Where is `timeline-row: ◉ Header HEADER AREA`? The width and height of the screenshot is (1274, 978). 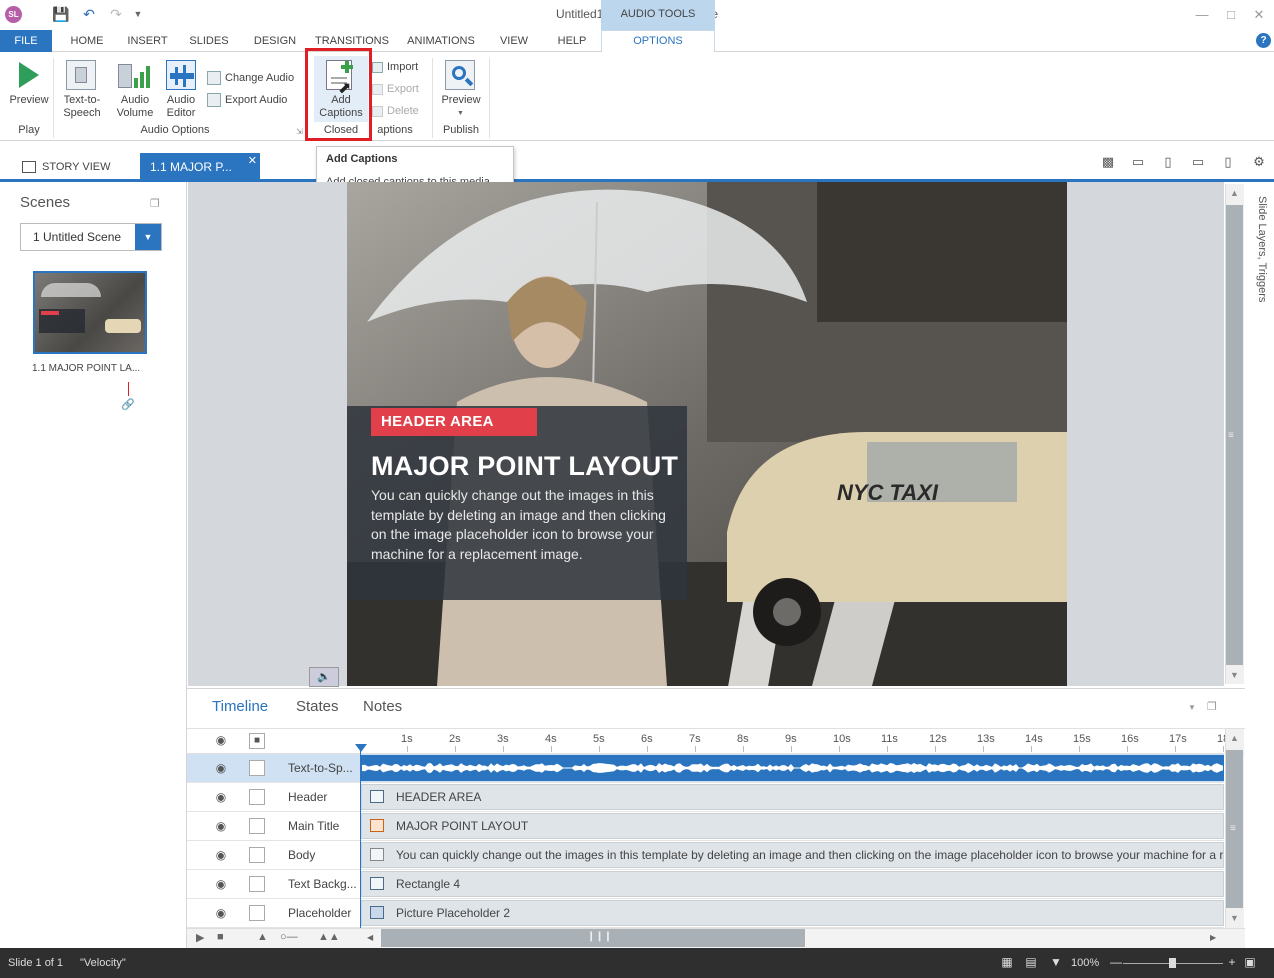
timeline-row: ◉ Header HEADER AREA is located at coordinates (705, 797).